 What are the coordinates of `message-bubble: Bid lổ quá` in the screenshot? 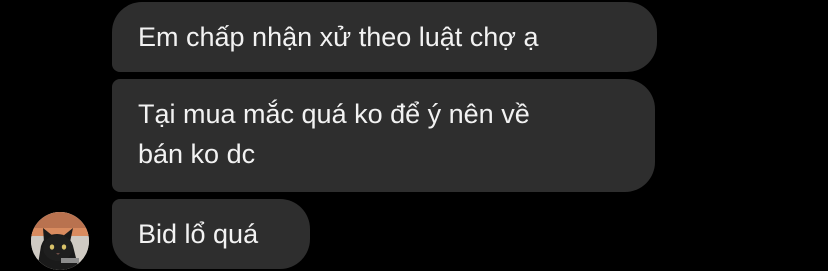 It's located at (211, 234).